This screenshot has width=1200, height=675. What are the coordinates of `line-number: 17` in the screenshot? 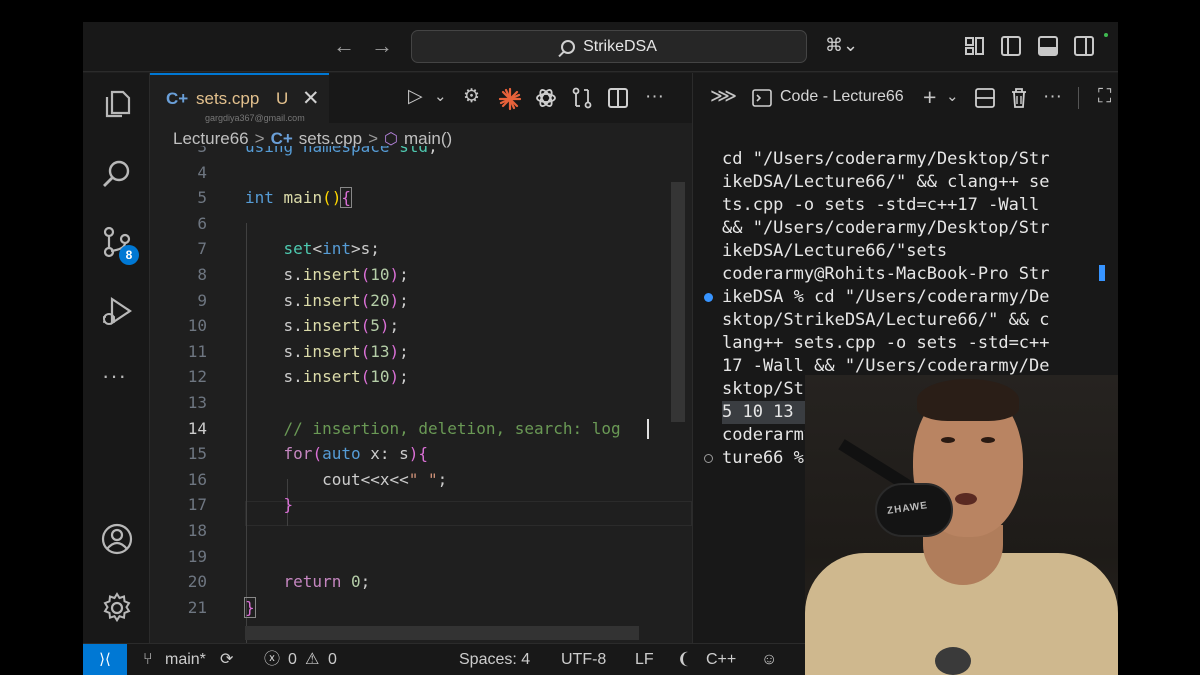 It's located at (197, 505).